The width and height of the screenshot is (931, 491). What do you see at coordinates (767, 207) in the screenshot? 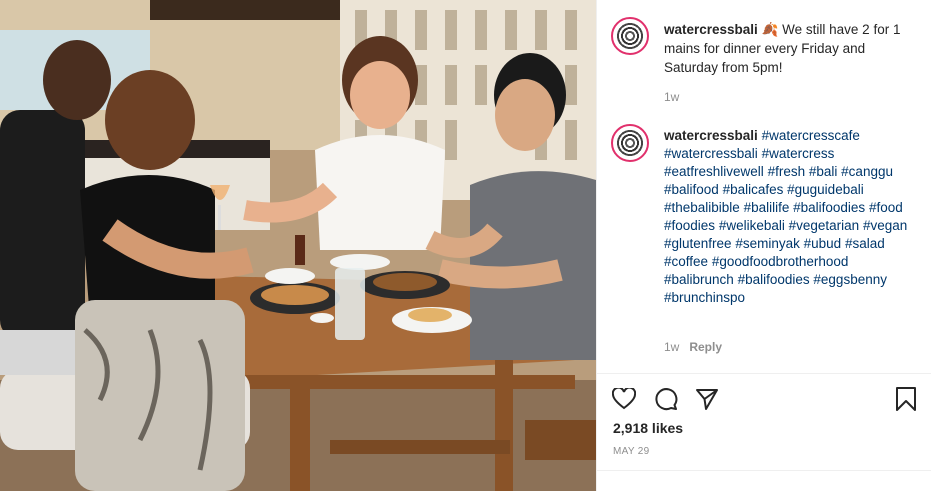
I see `hashtag-link: #balilife` at bounding box center [767, 207].